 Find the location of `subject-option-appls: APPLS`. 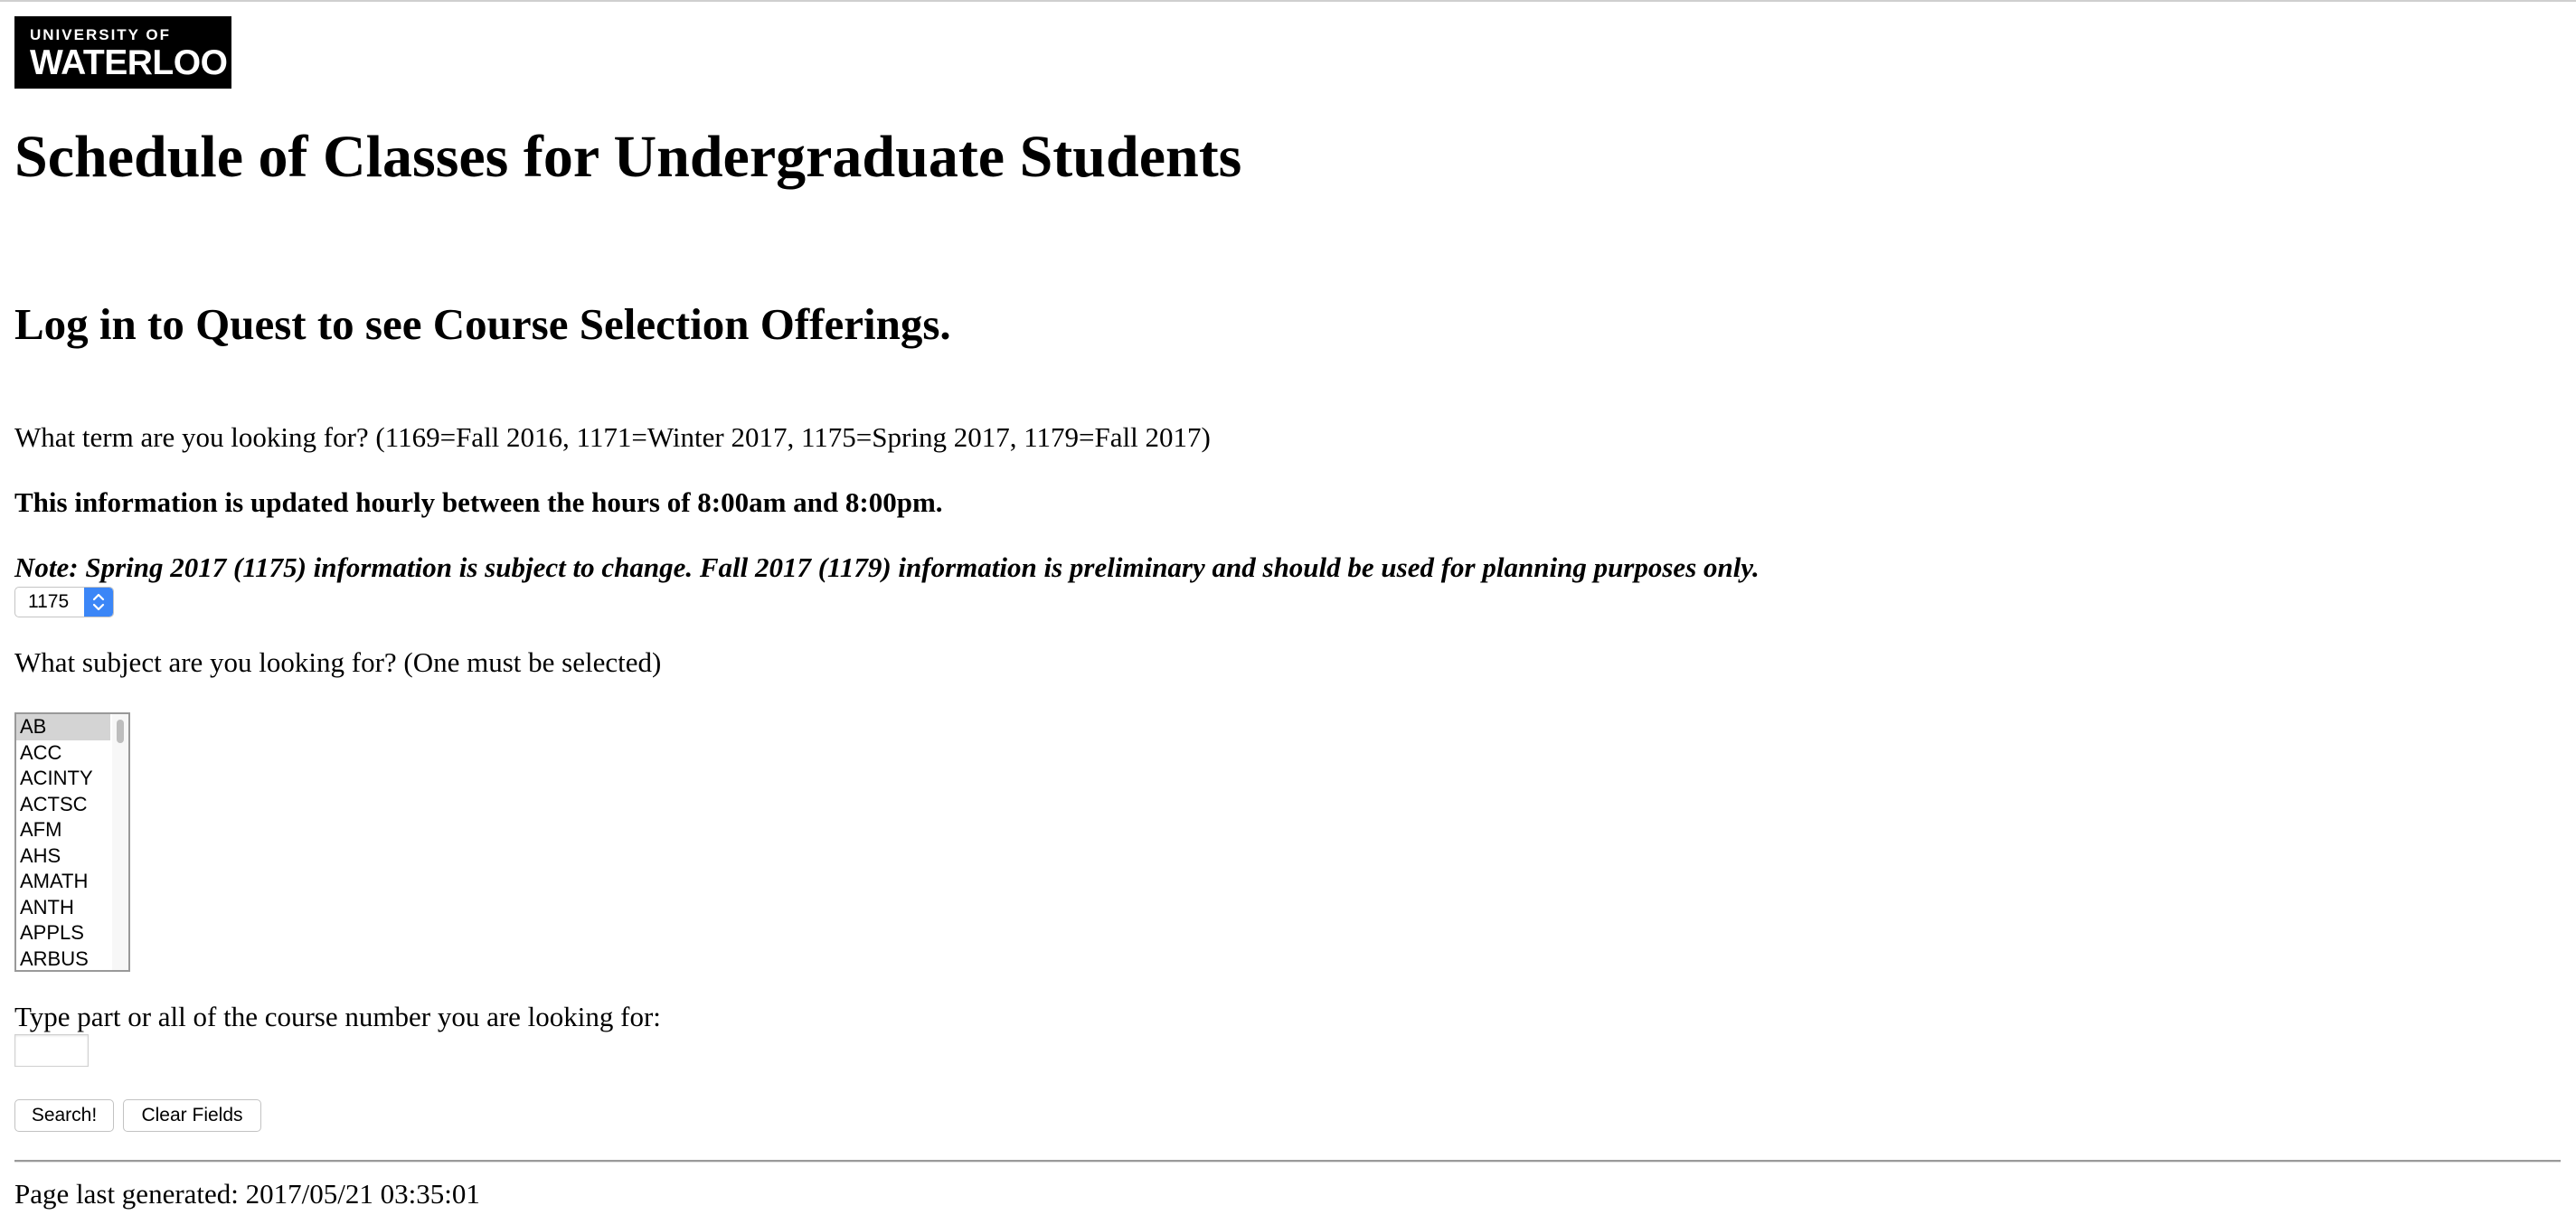

subject-option-appls: APPLS is located at coordinates (63, 933).